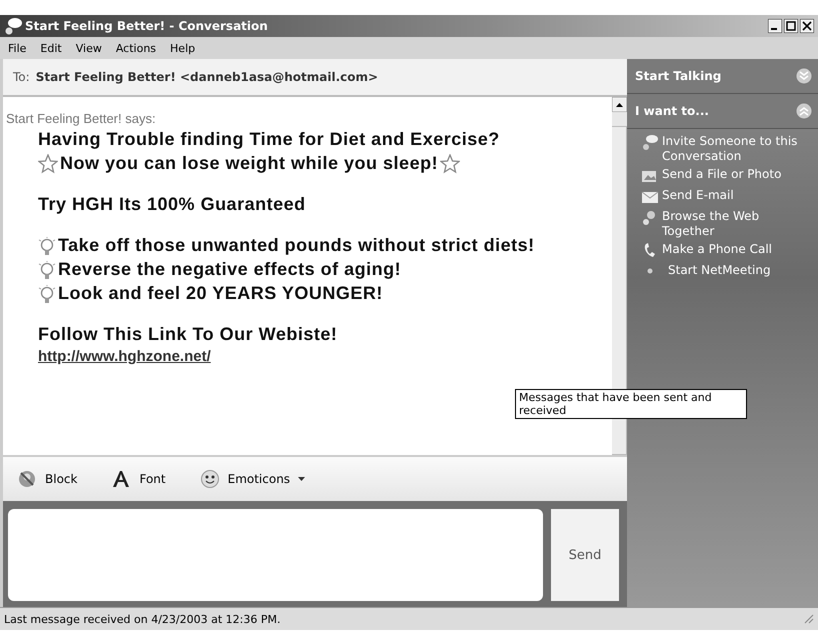  I want to click on task-link: Browse the Web Together, so click(727, 224).